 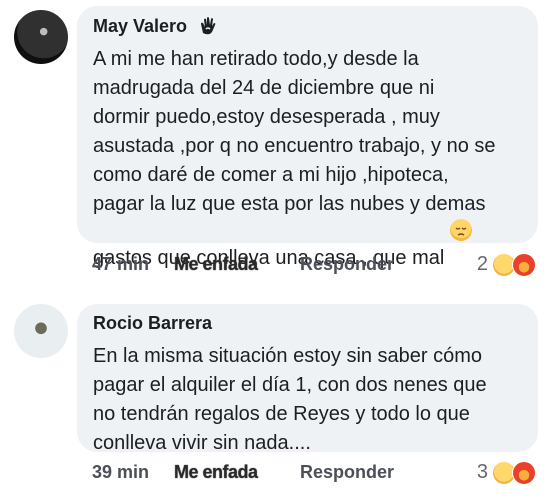 I want to click on comment-actions: 39 min Me enfada Responder 3, so click(x=315, y=472).